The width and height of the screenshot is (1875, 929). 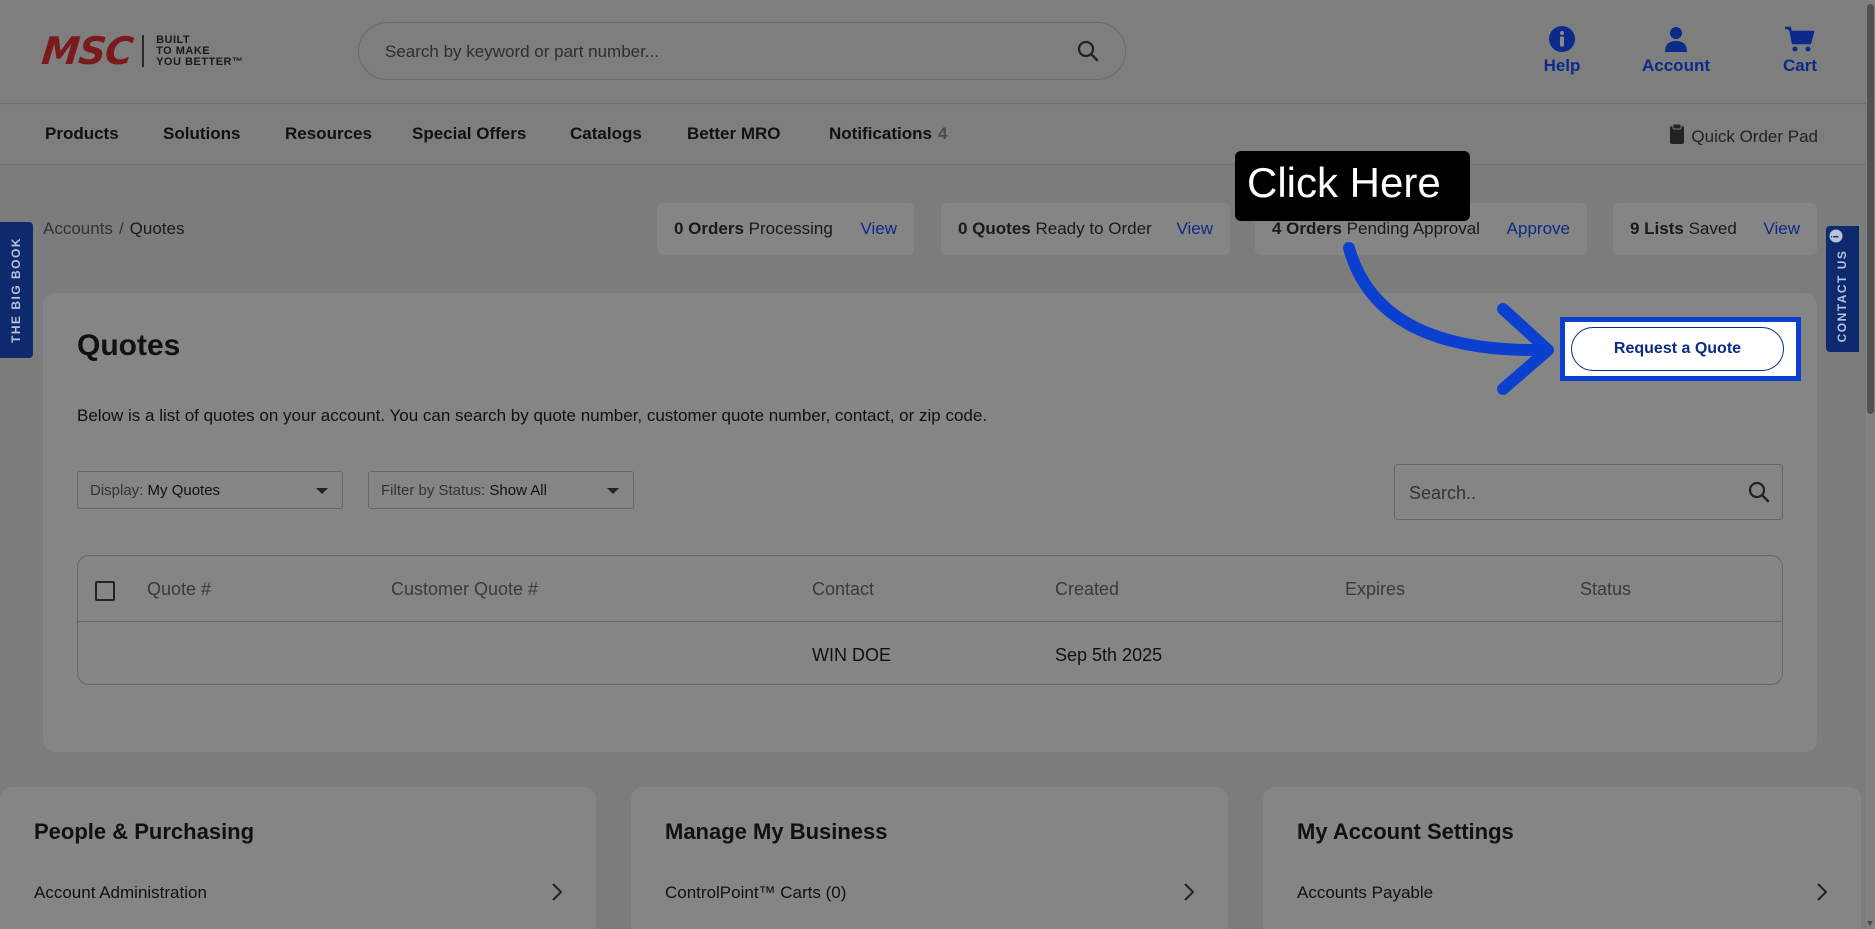 I want to click on big-book-tab: THE BIG BOOK, so click(x=16, y=290).